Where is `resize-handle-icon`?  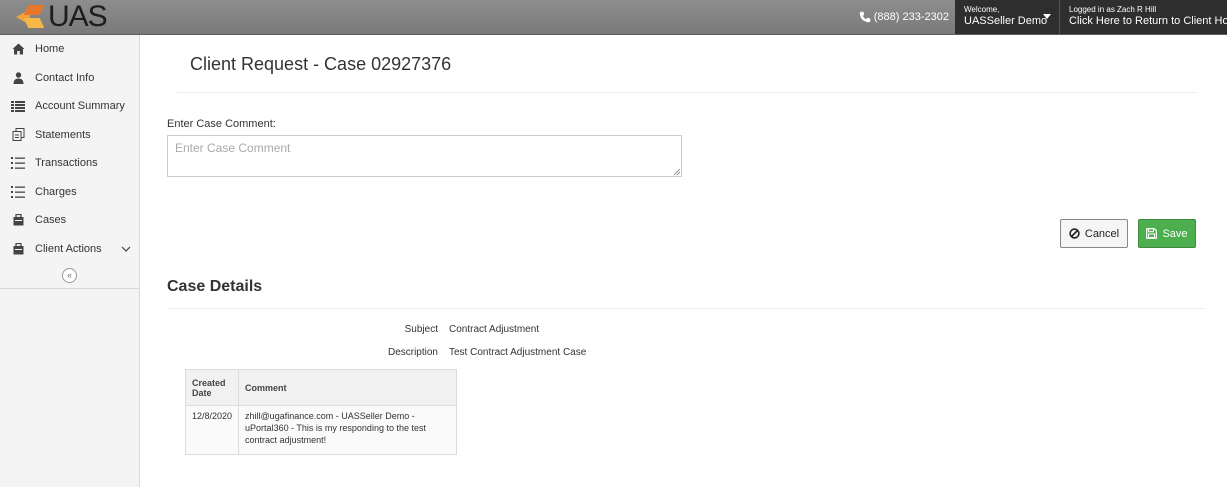
resize-handle-icon is located at coordinates (677, 172).